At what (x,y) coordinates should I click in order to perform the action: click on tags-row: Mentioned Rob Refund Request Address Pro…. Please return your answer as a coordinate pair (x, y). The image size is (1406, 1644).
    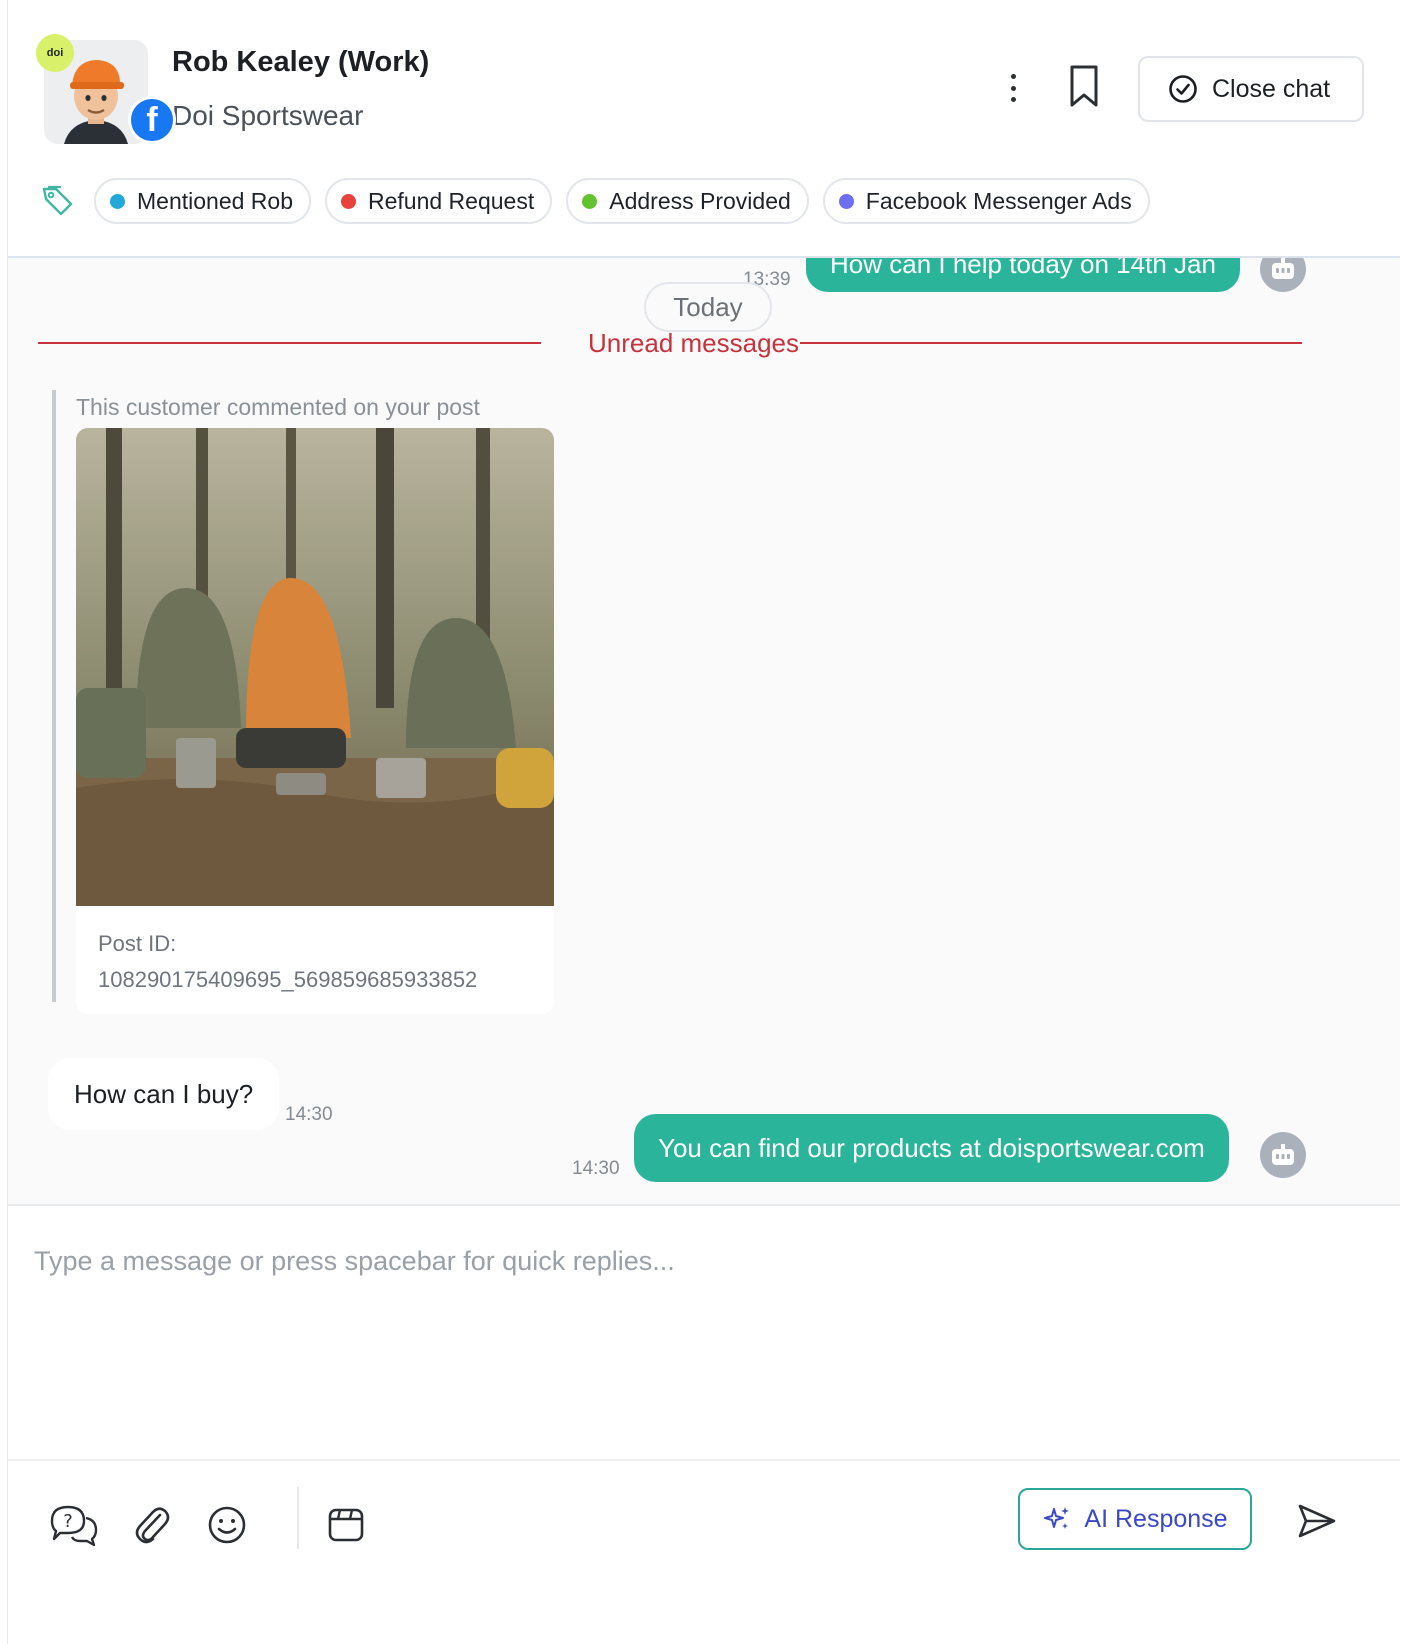
    Looking at the image, I should click on (595, 201).